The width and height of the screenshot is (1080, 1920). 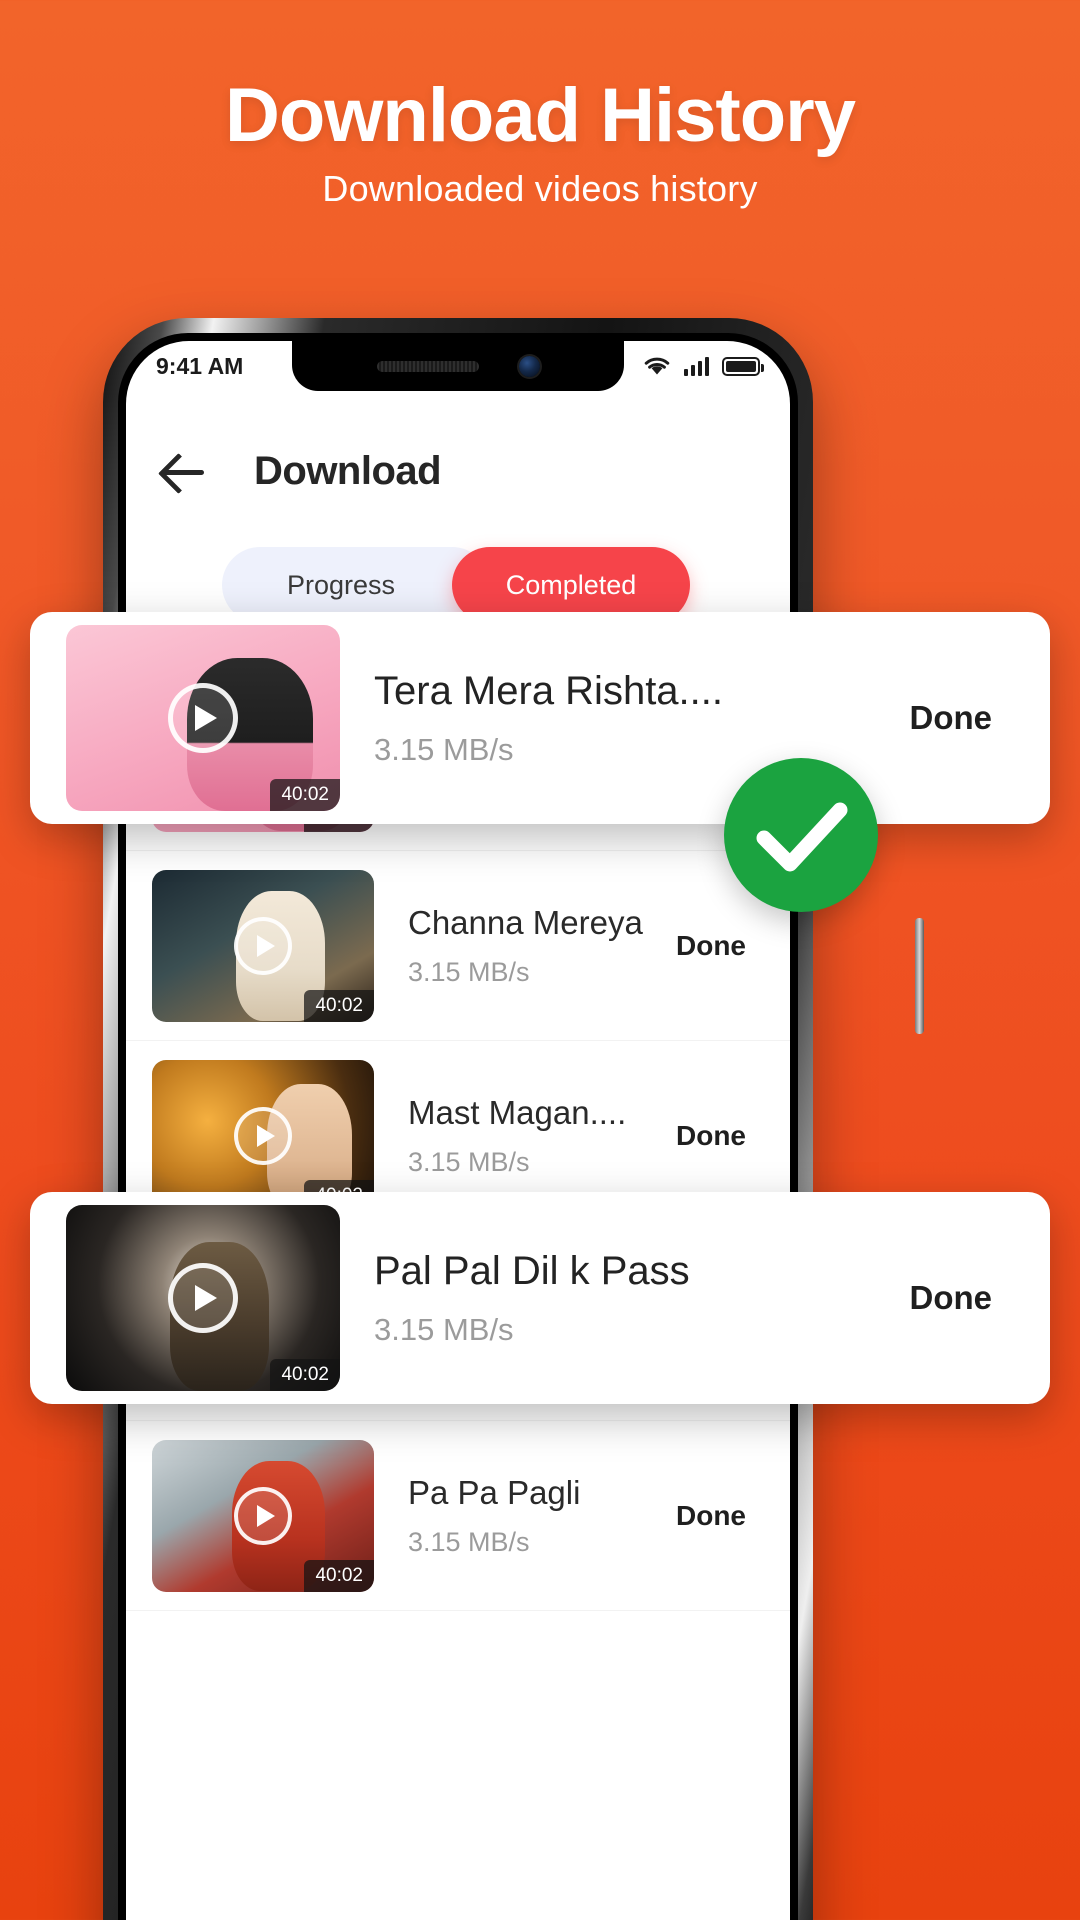 What do you see at coordinates (625, 1298) in the screenshot?
I see `download-meta: Pal Pal Dil k Pass 3.15 MB/s` at bounding box center [625, 1298].